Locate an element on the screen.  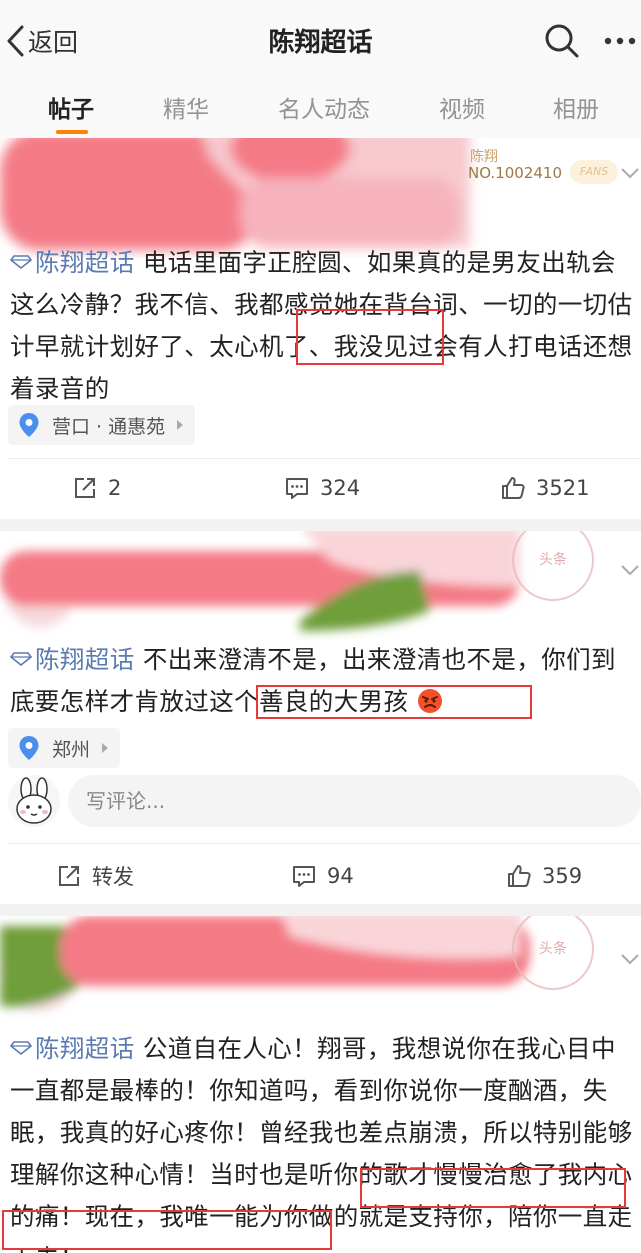
location-tag: 营口 · 通惠苑 is located at coordinates (102, 425).